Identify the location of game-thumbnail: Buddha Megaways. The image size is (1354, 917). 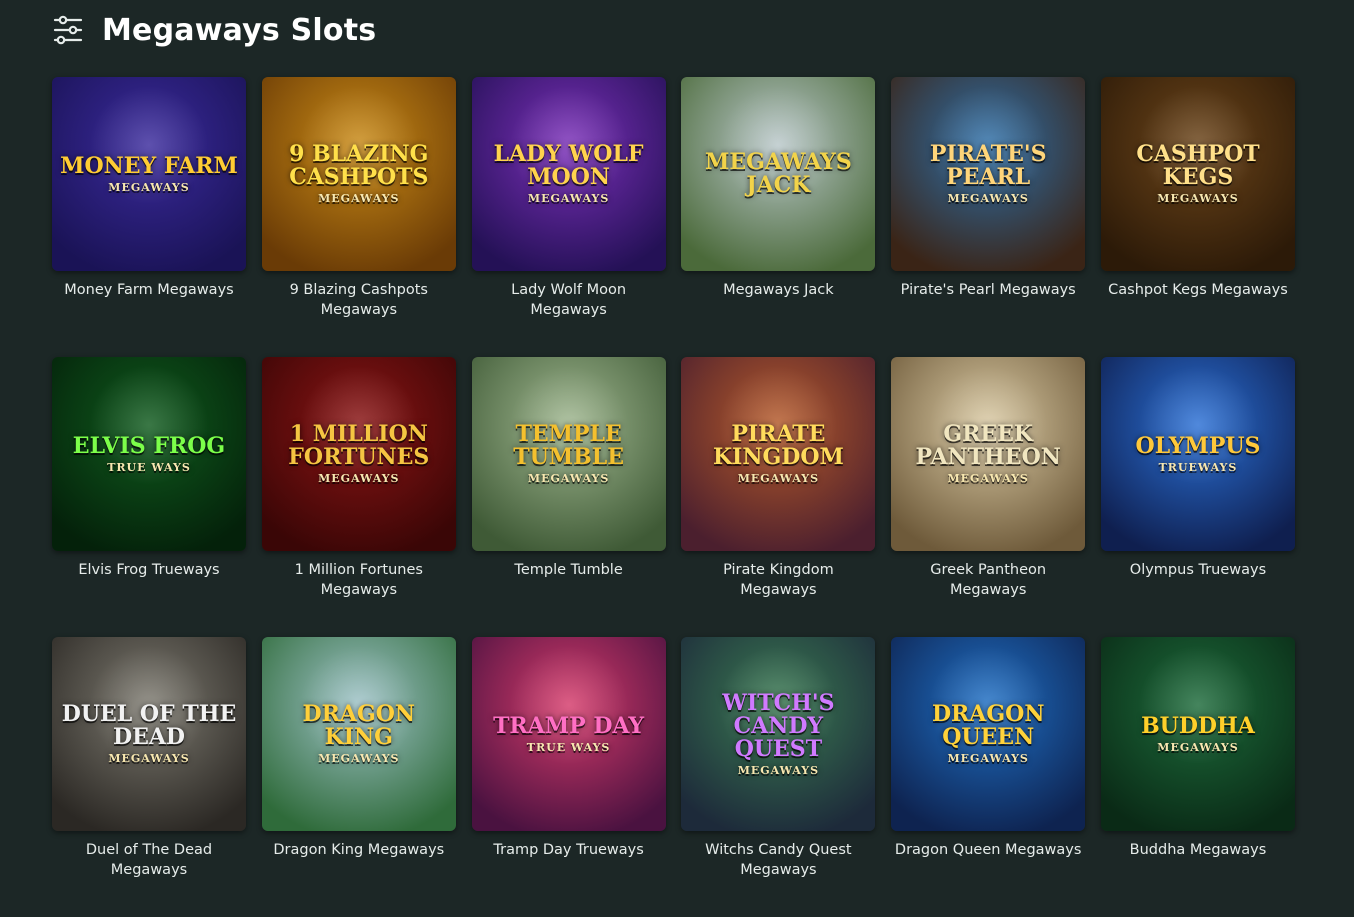
(1197, 734).